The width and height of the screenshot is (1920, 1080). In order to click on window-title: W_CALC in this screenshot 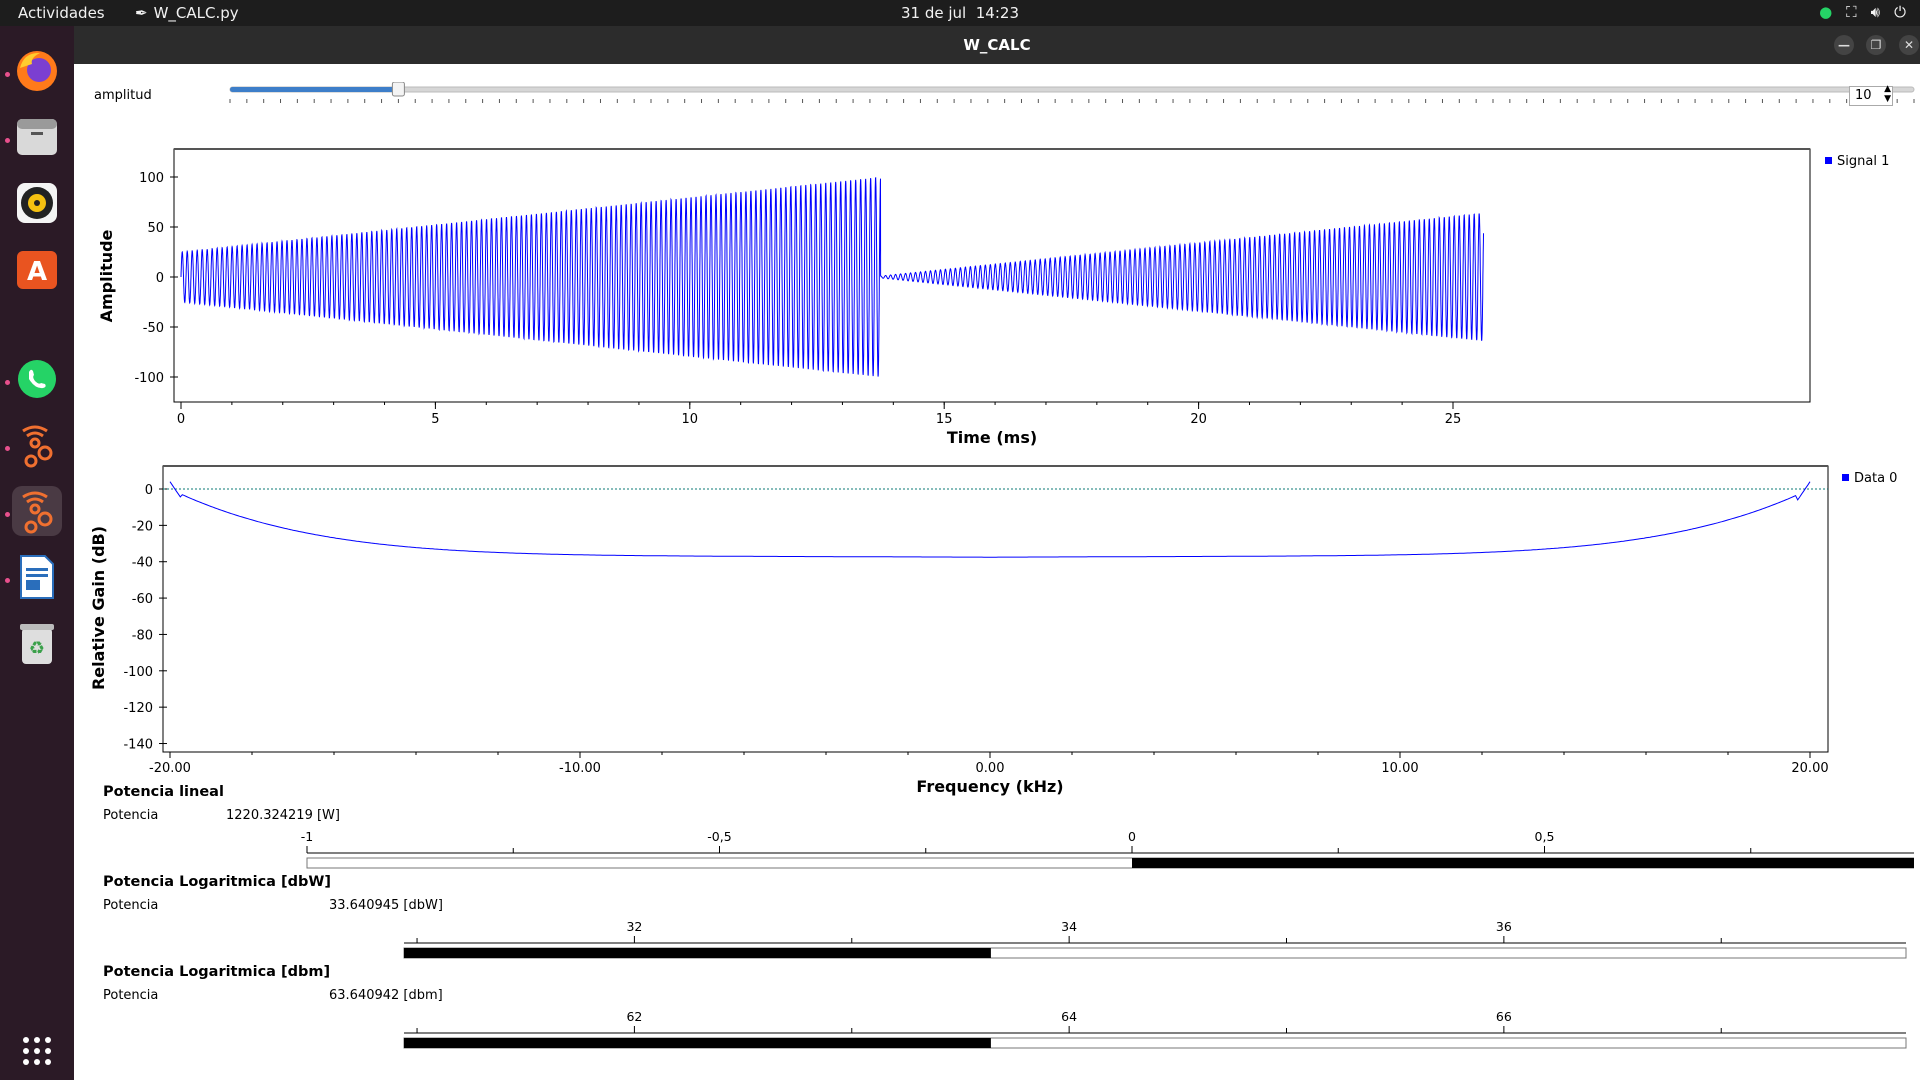, I will do `click(997, 45)`.